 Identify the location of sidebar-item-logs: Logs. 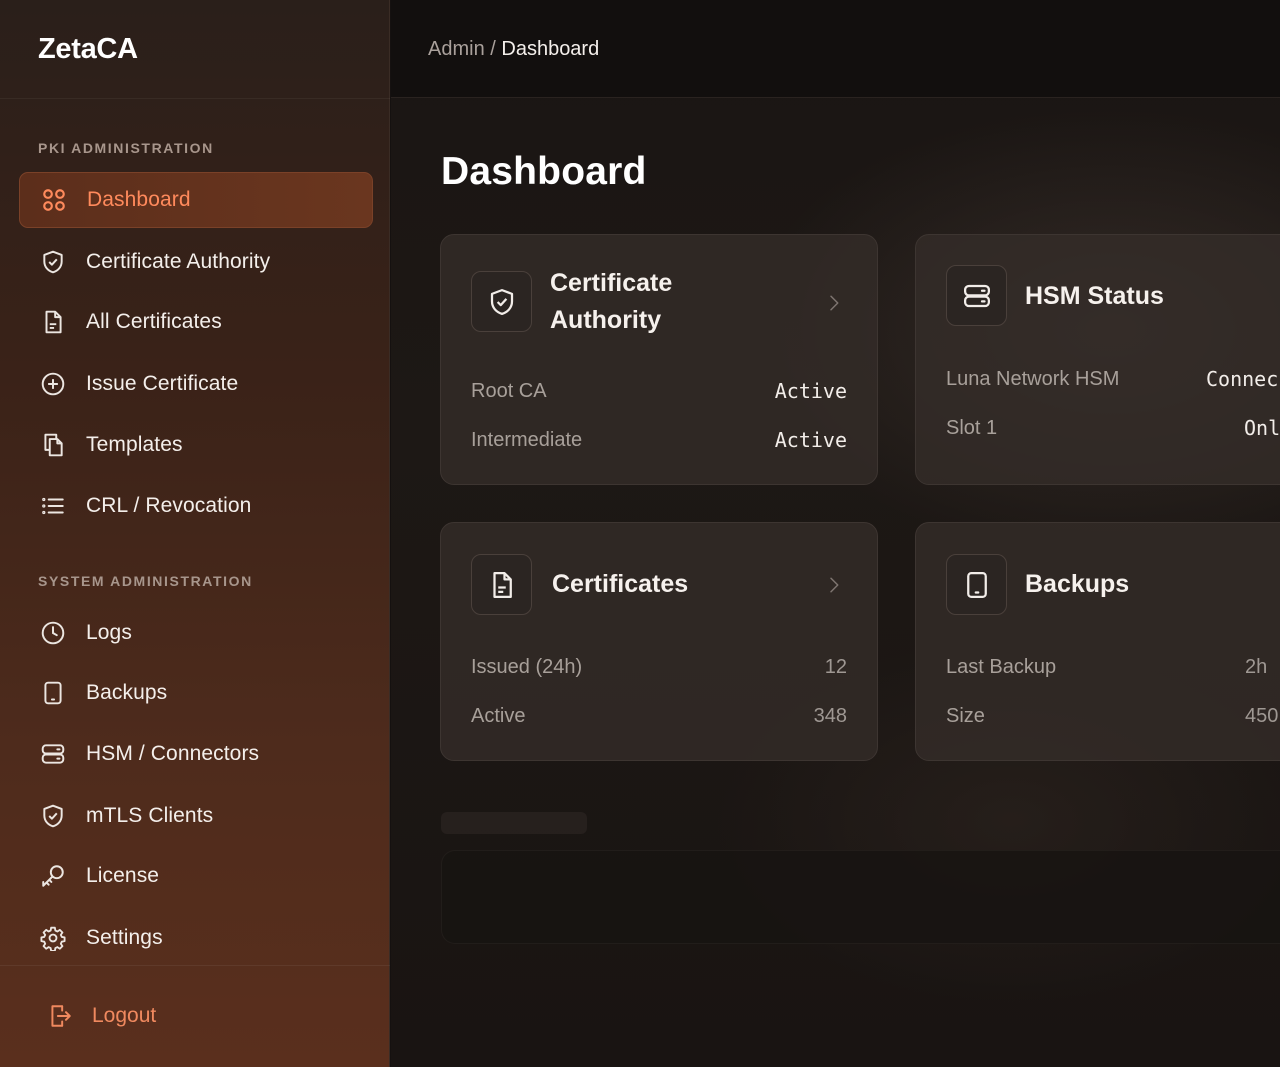
(196, 633).